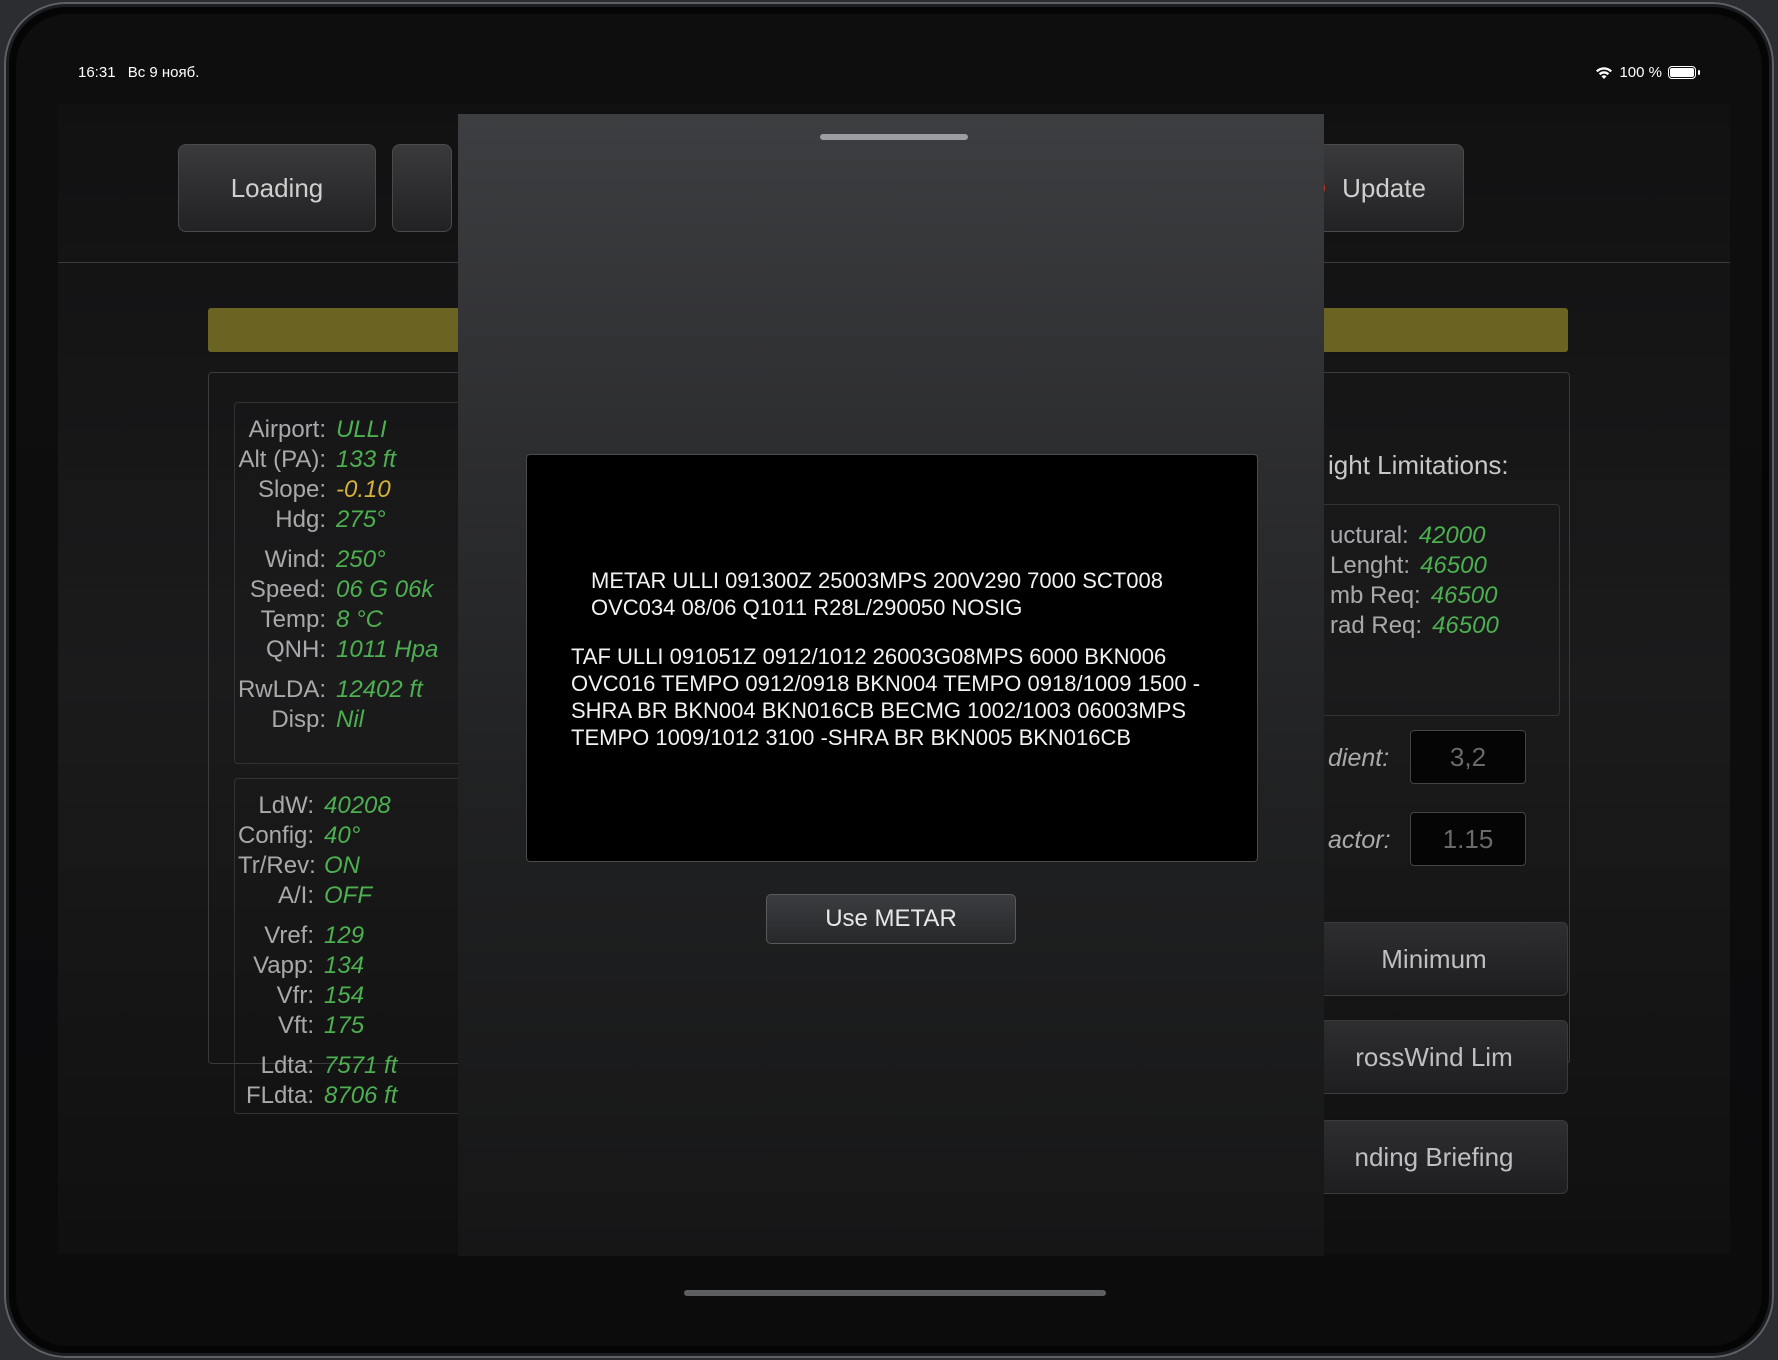  I want to click on gradient-input: 3,2, so click(1468, 757).